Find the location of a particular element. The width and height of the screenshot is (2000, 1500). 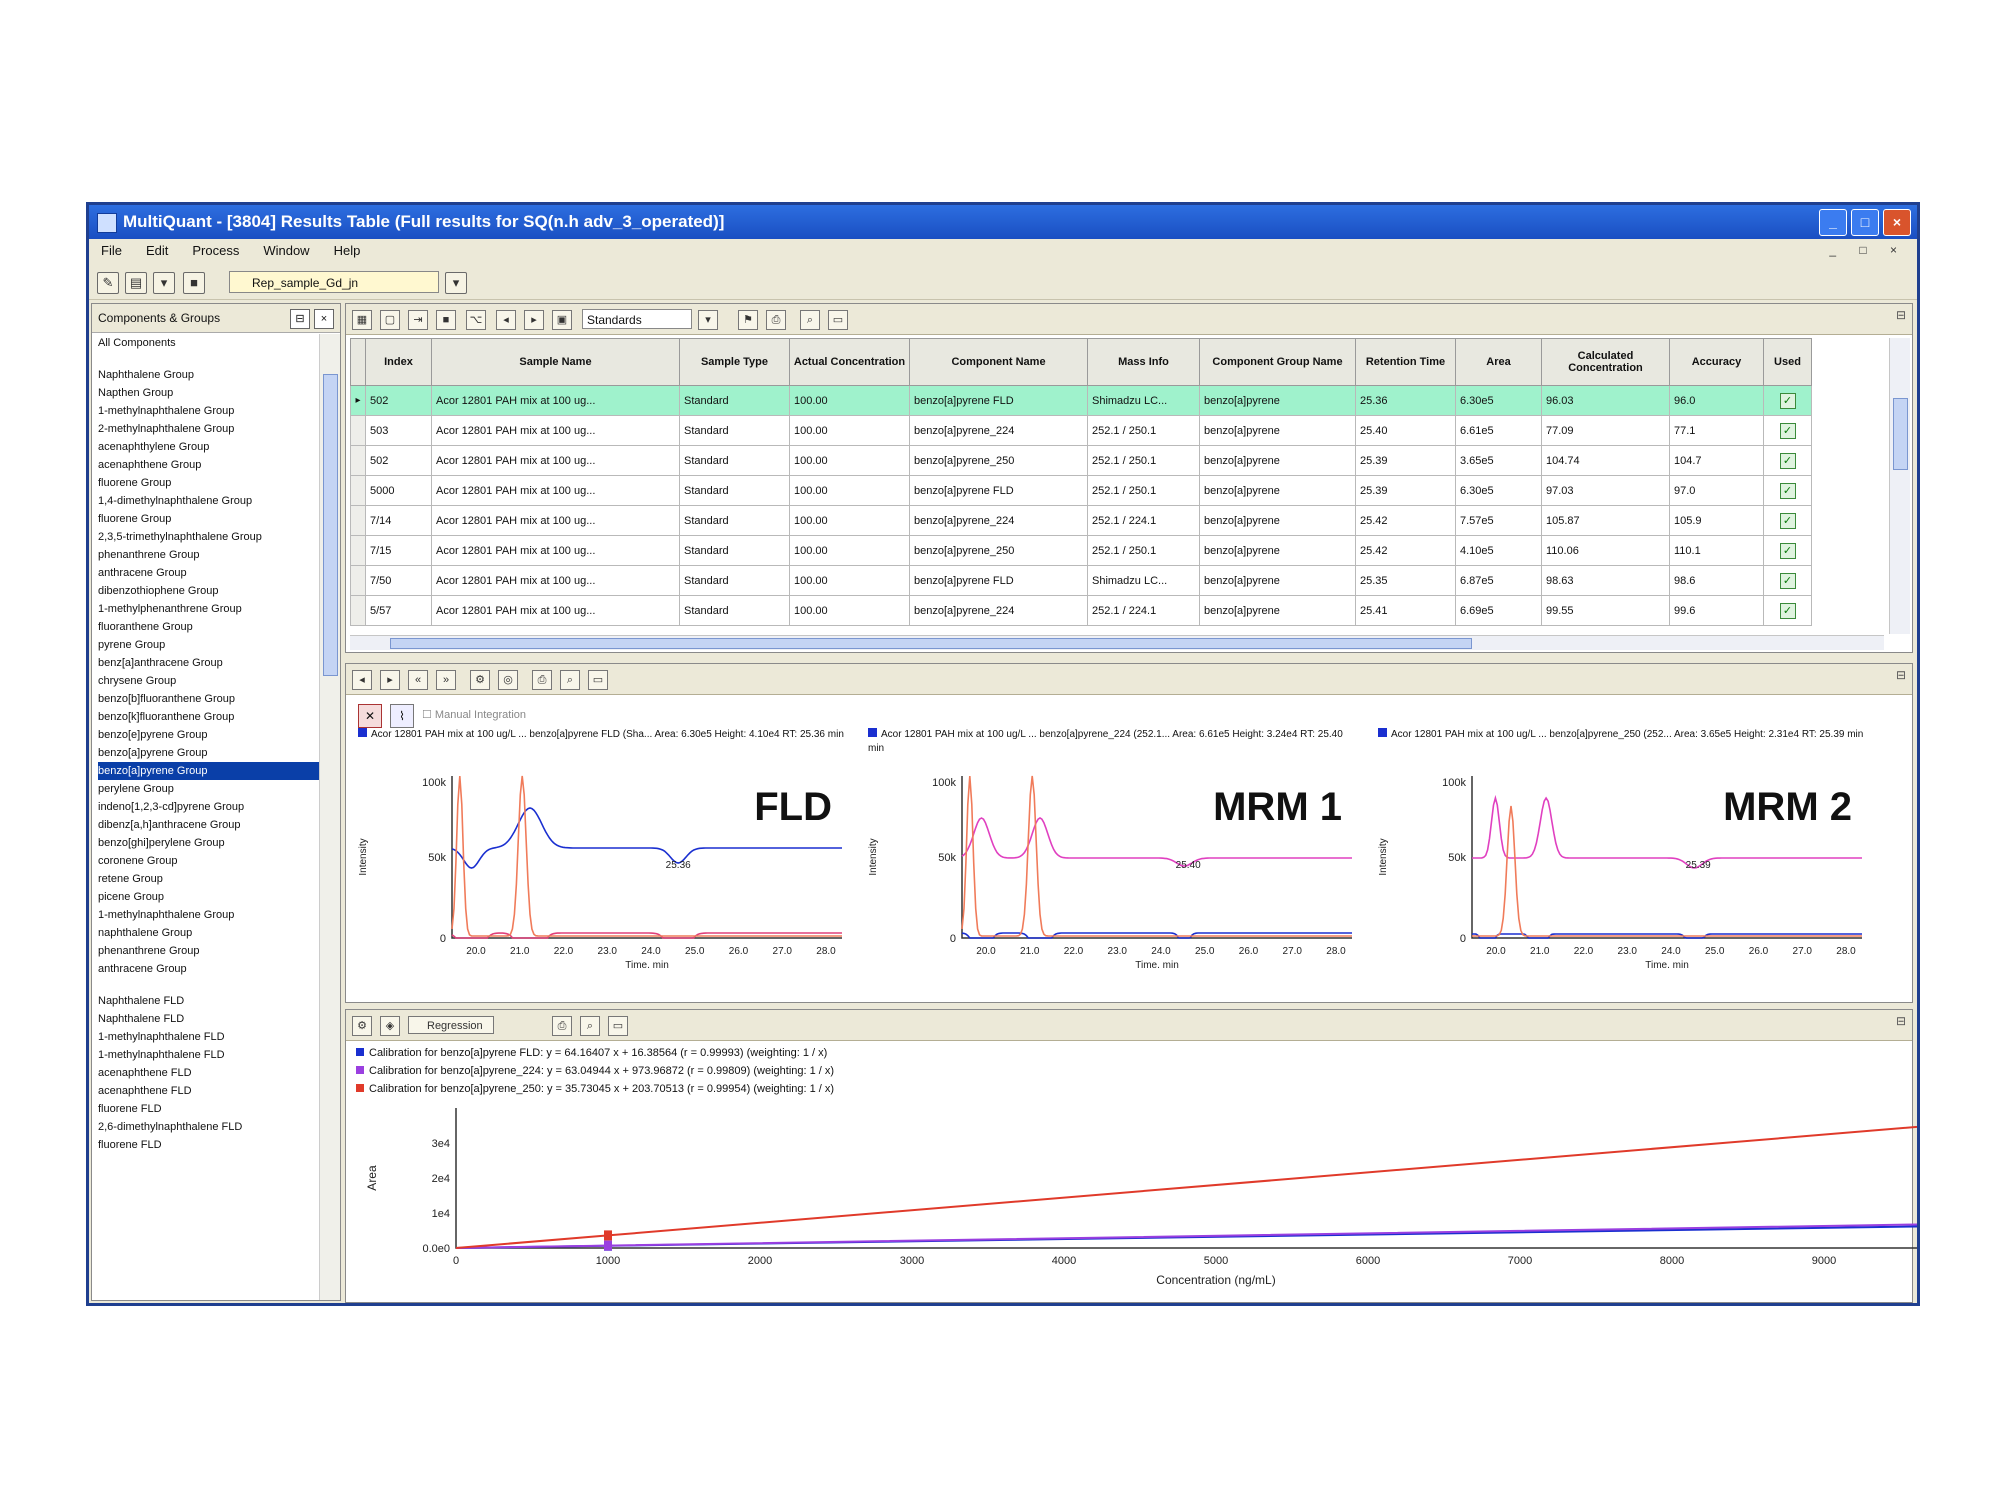

view-combo-arrow-icon: ▾ is located at coordinates (708, 320).